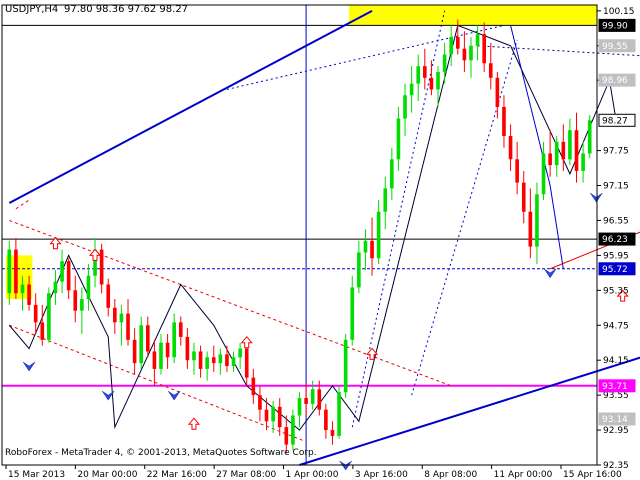 The image size is (640, 480). Describe the element at coordinates (246, 475) in the screenshot. I see `x-tick-label: 27 Mar 08:00` at that location.